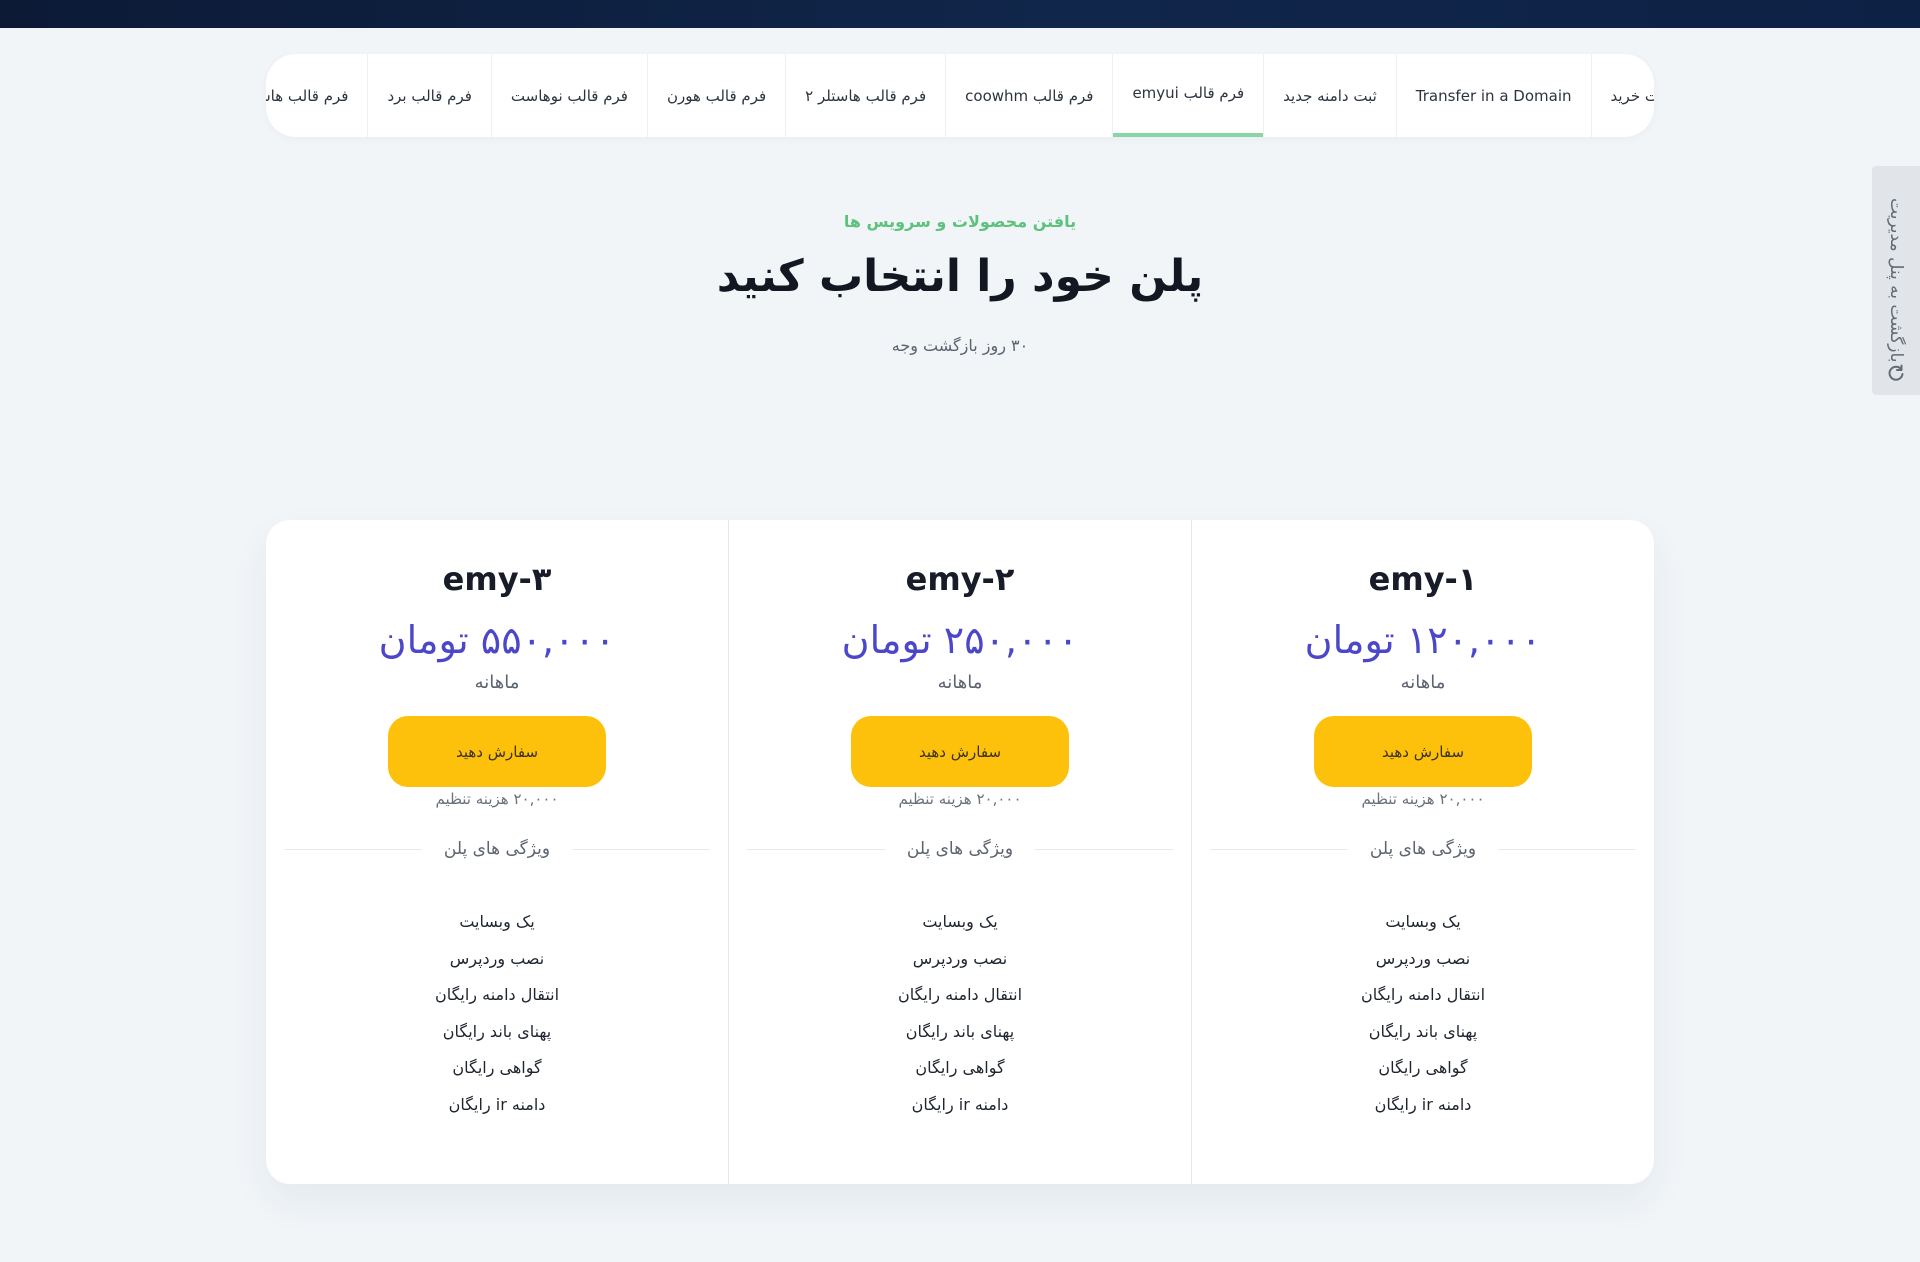 The height and width of the screenshot is (1262, 1920). Describe the element at coordinates (1188, 92) in the screenshot. I see `tab-label: فرم قالب emyui` at that location.